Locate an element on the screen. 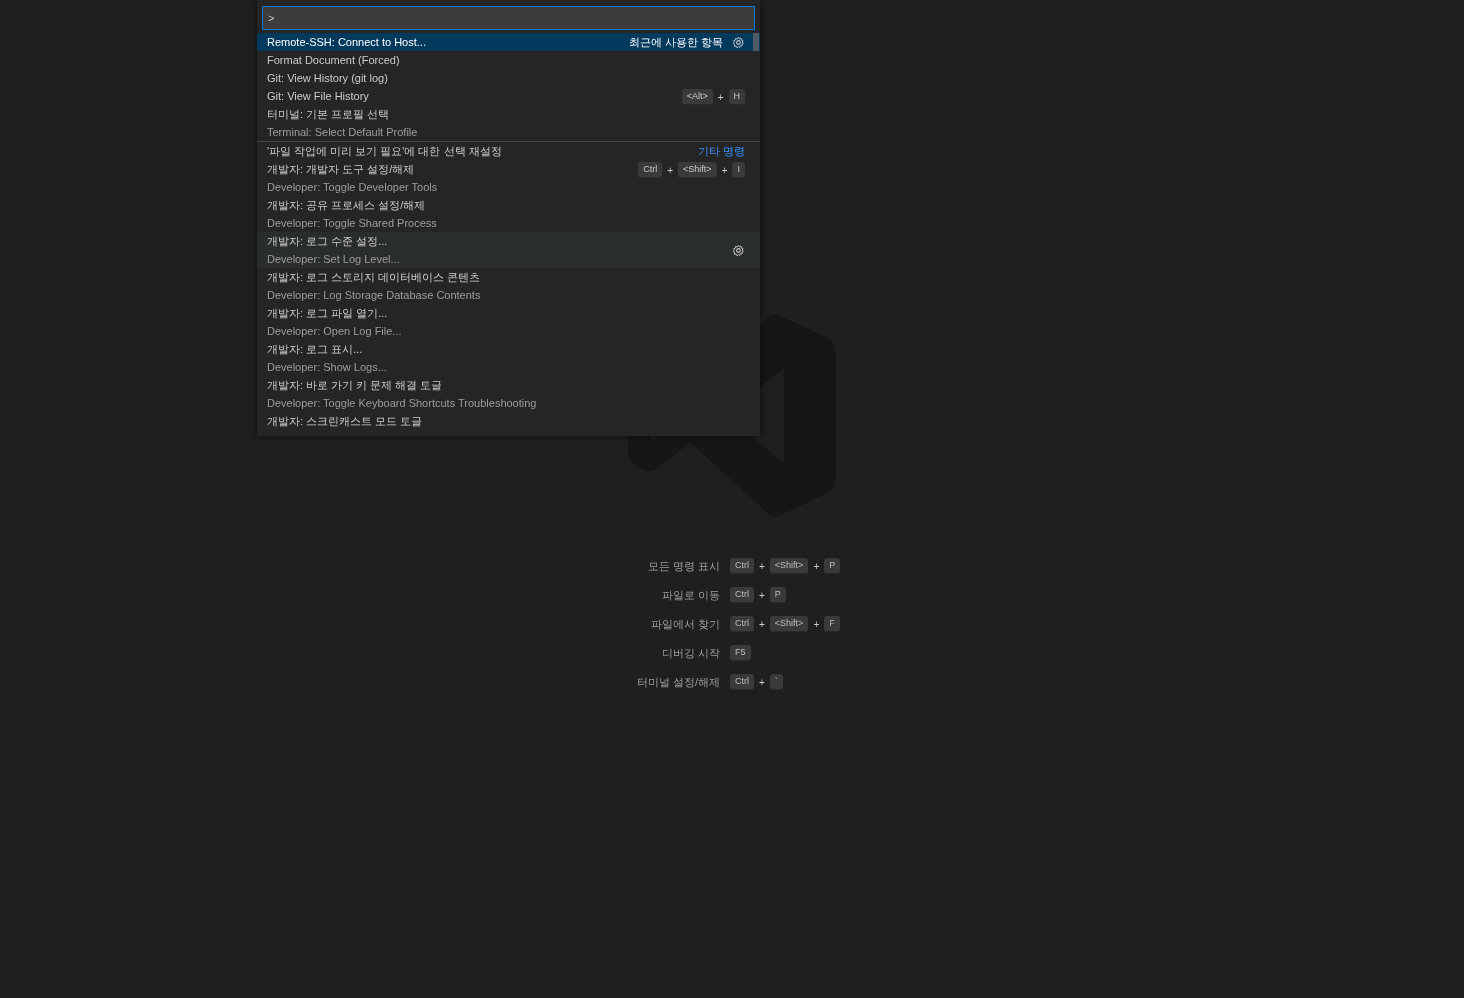  shortcut-label: 디버깅 시작 is located at coordinates (690, 653).